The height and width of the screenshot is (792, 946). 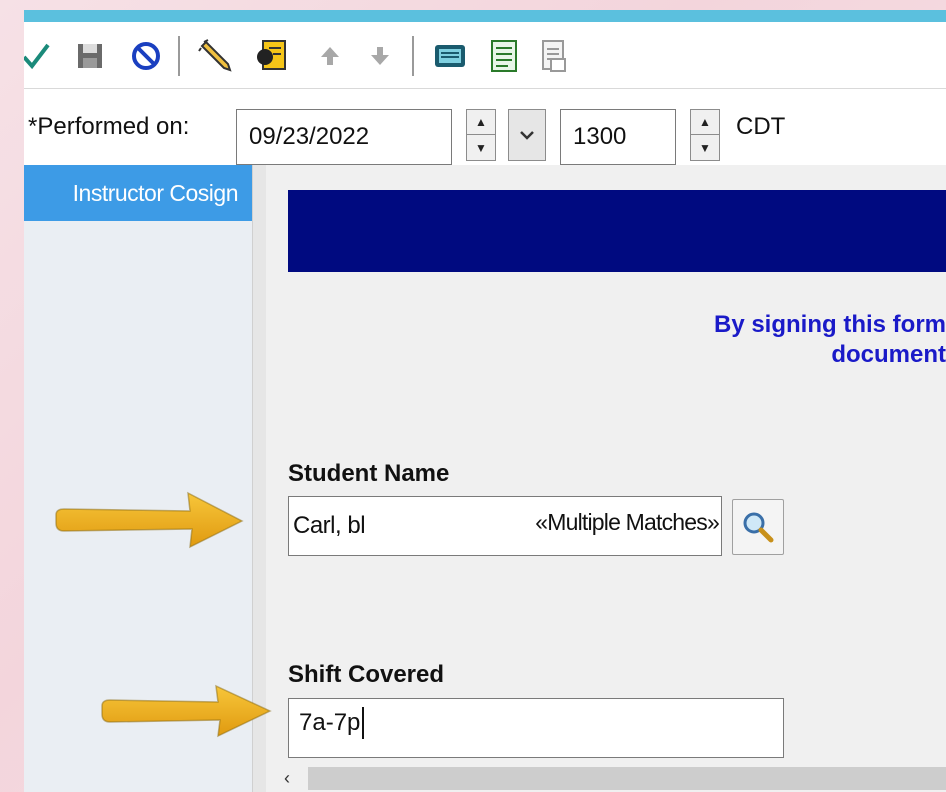 I want to click on toolbar, so click(x=485, y=55).